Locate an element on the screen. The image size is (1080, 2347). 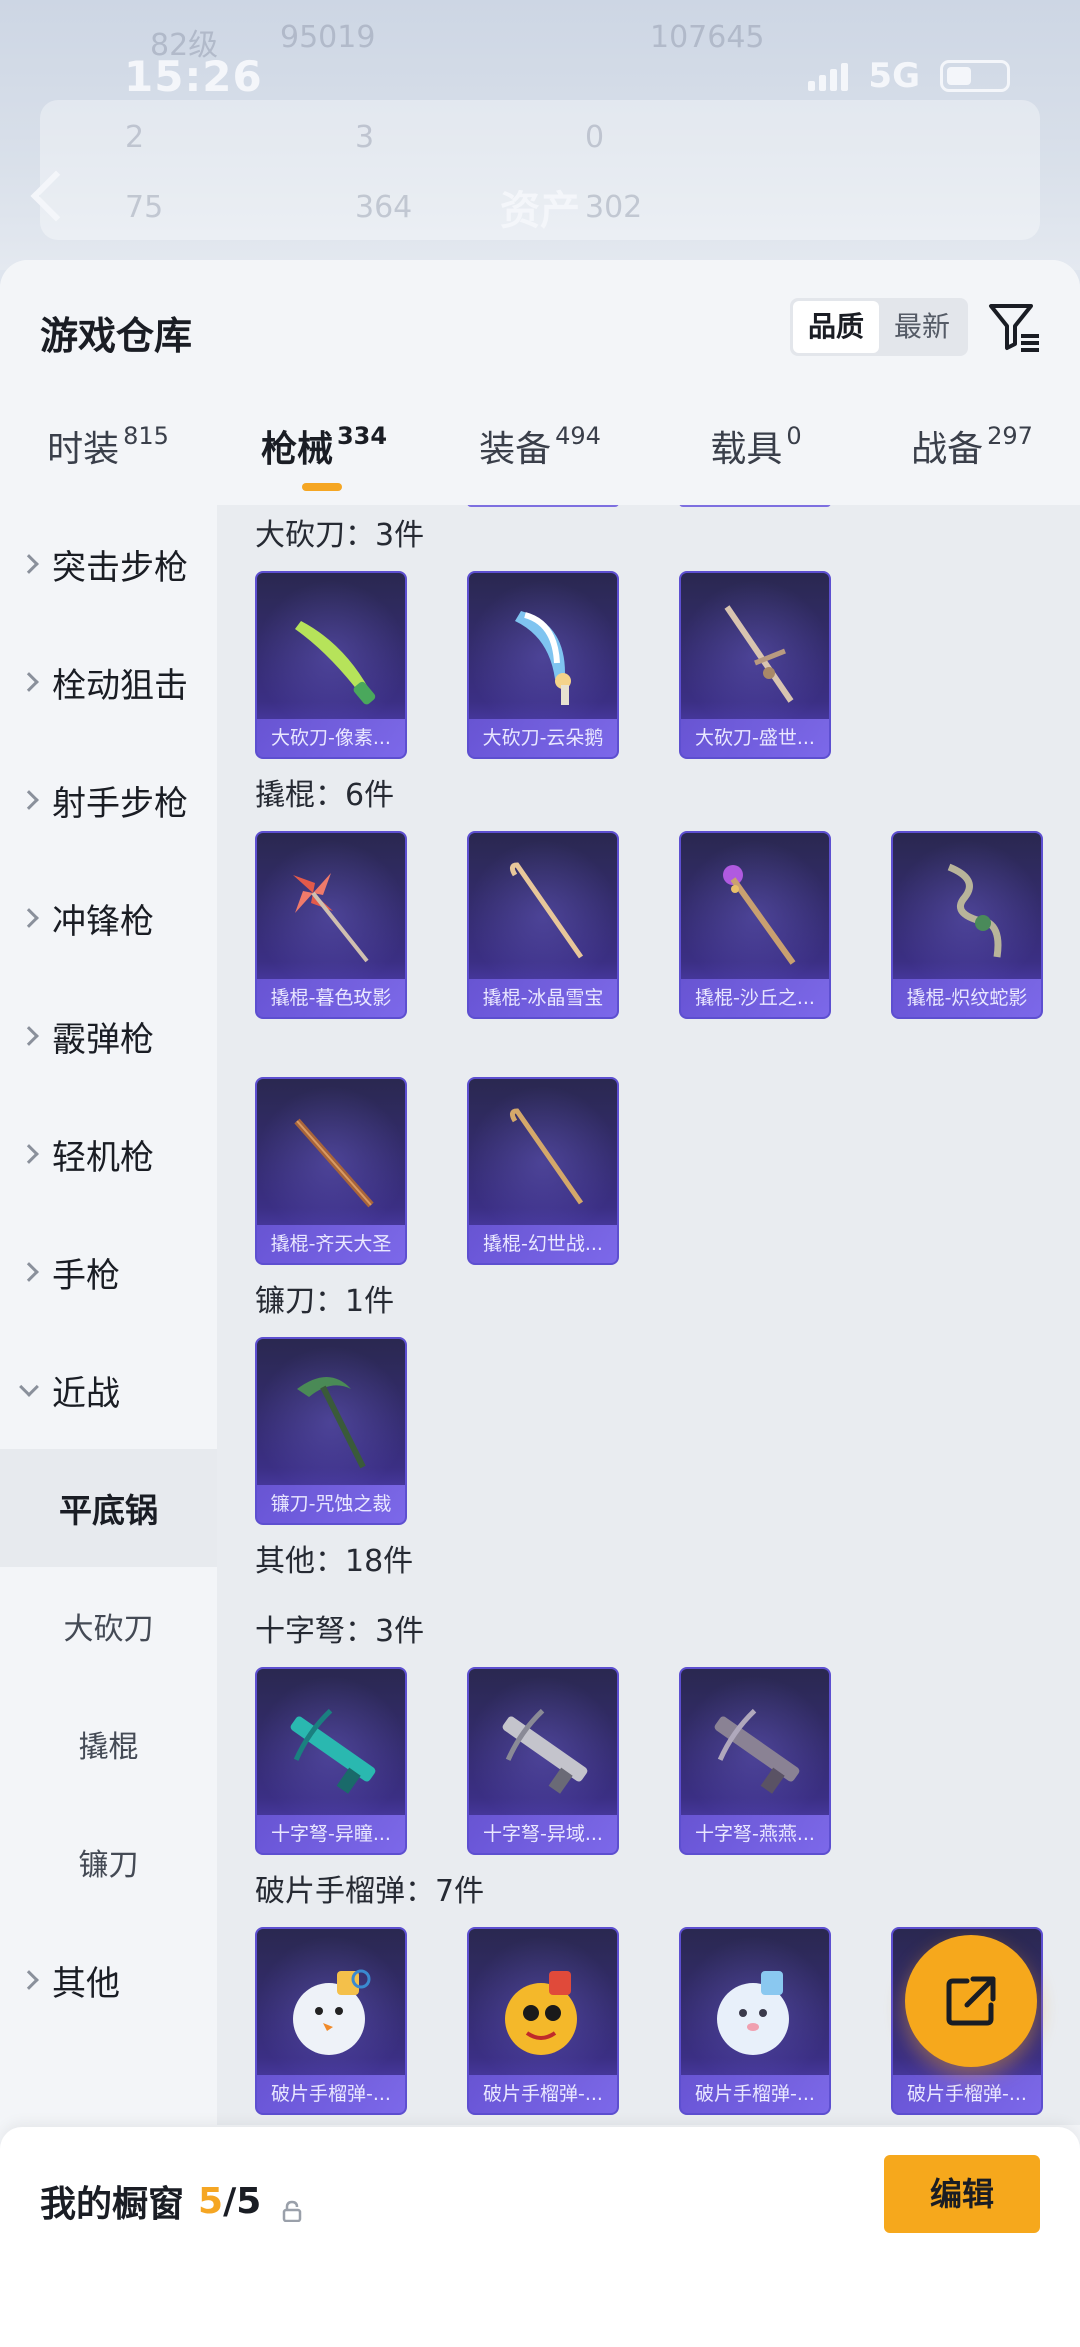
item-card: 撬棍-炽纹蛇影 is located at coordinates (967, 925).